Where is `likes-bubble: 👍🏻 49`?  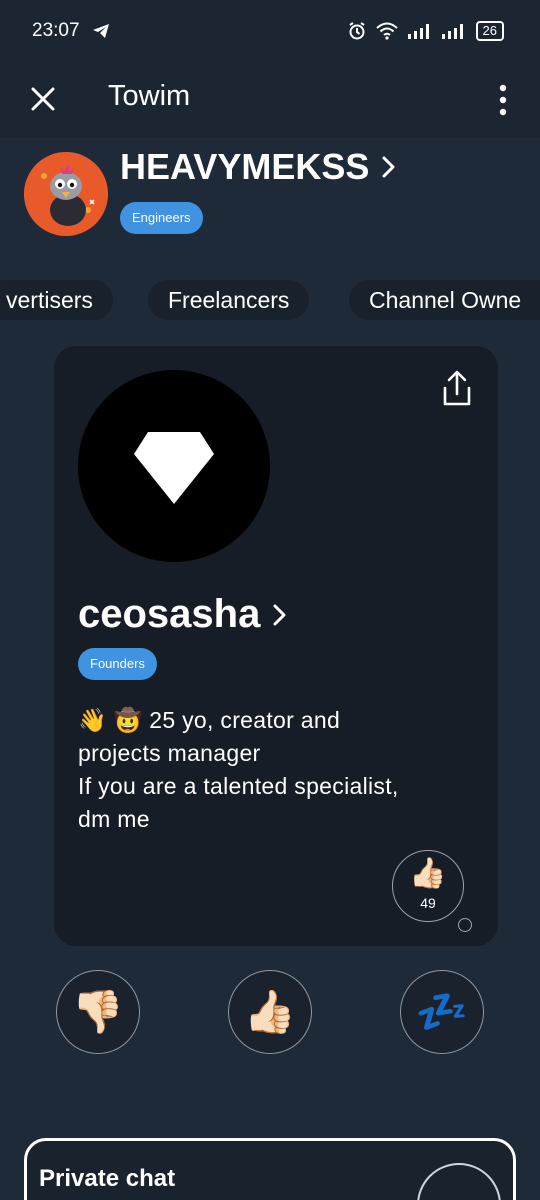 likes-bubble: 👍🏻 49 is located at coordinates (428, 886).